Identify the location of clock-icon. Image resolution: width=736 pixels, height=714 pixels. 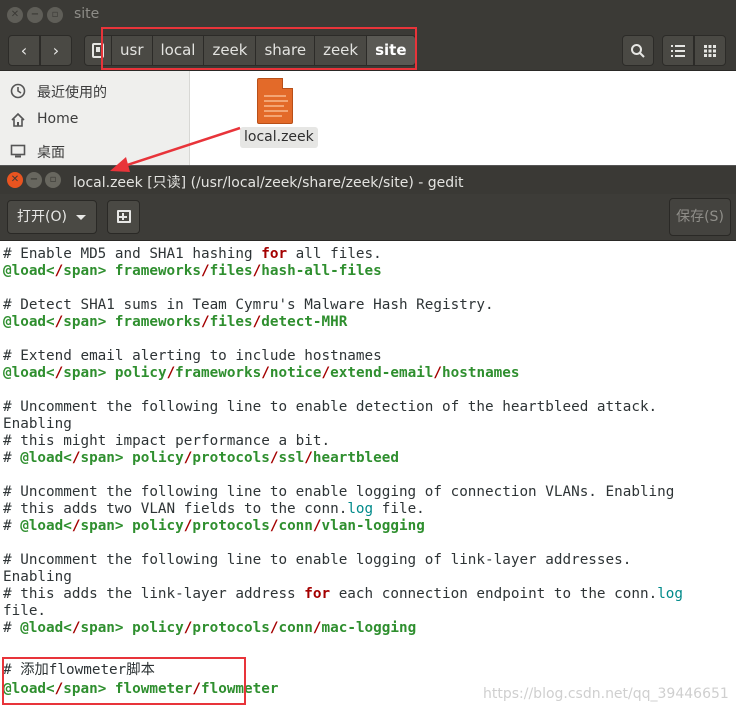
(18, 91).